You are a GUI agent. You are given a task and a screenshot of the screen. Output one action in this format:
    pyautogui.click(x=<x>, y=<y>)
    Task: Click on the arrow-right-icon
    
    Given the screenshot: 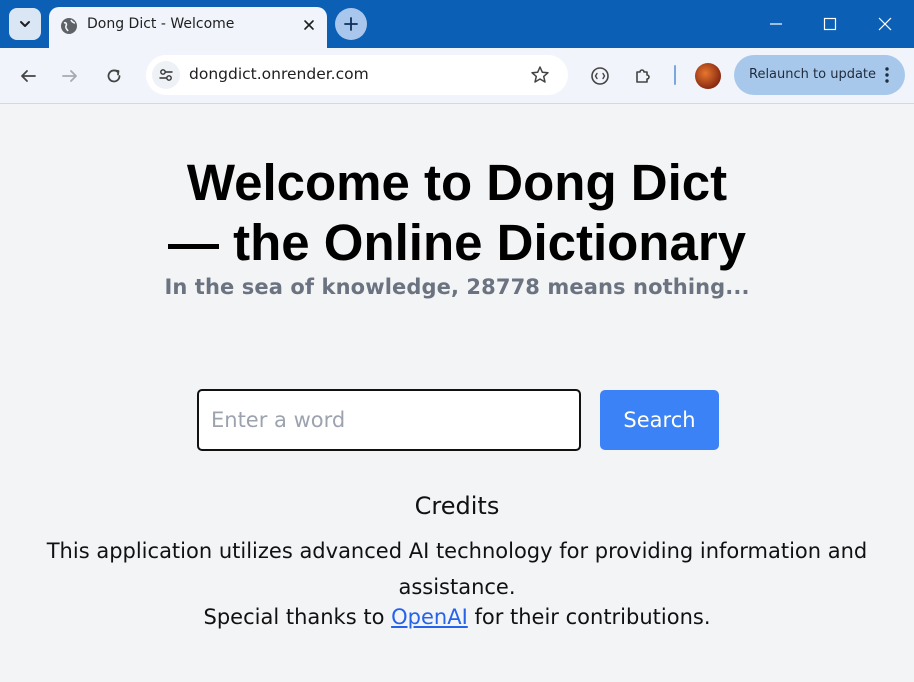 What is the action you would take?
    pyautogui.click(x=69, y=76)
    